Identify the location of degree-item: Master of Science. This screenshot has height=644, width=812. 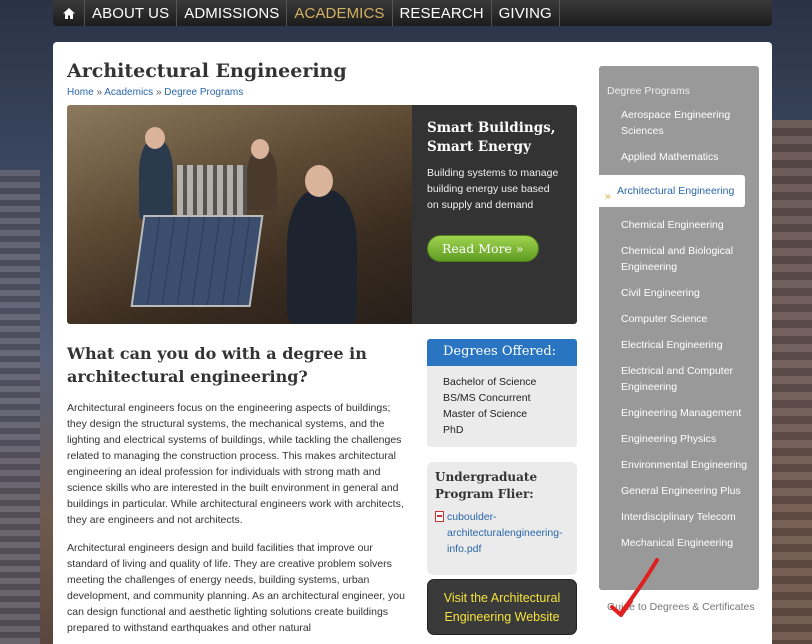
(485, 414).